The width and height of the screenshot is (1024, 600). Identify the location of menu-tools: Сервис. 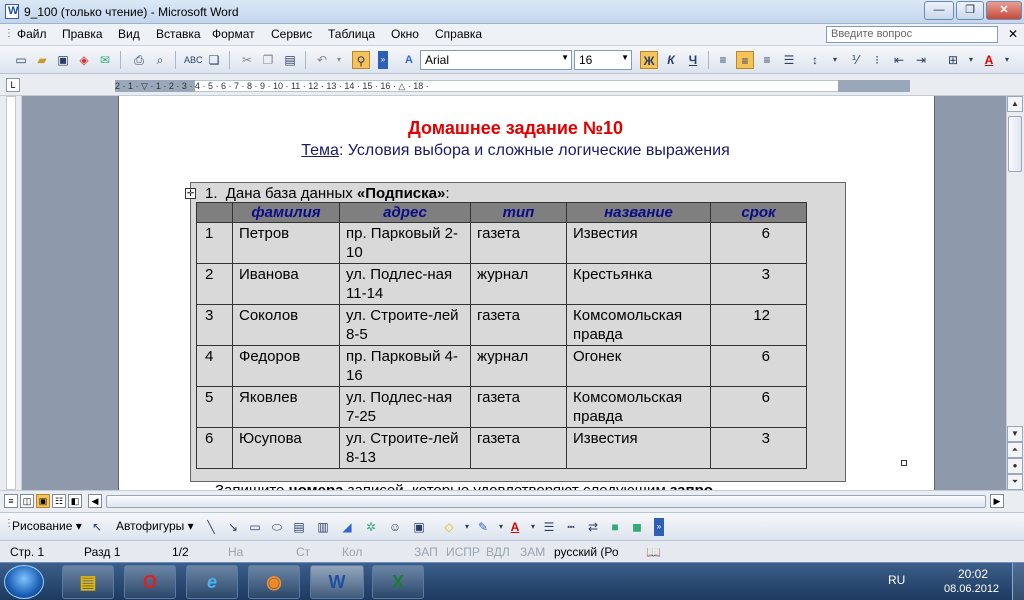
(291, 34).